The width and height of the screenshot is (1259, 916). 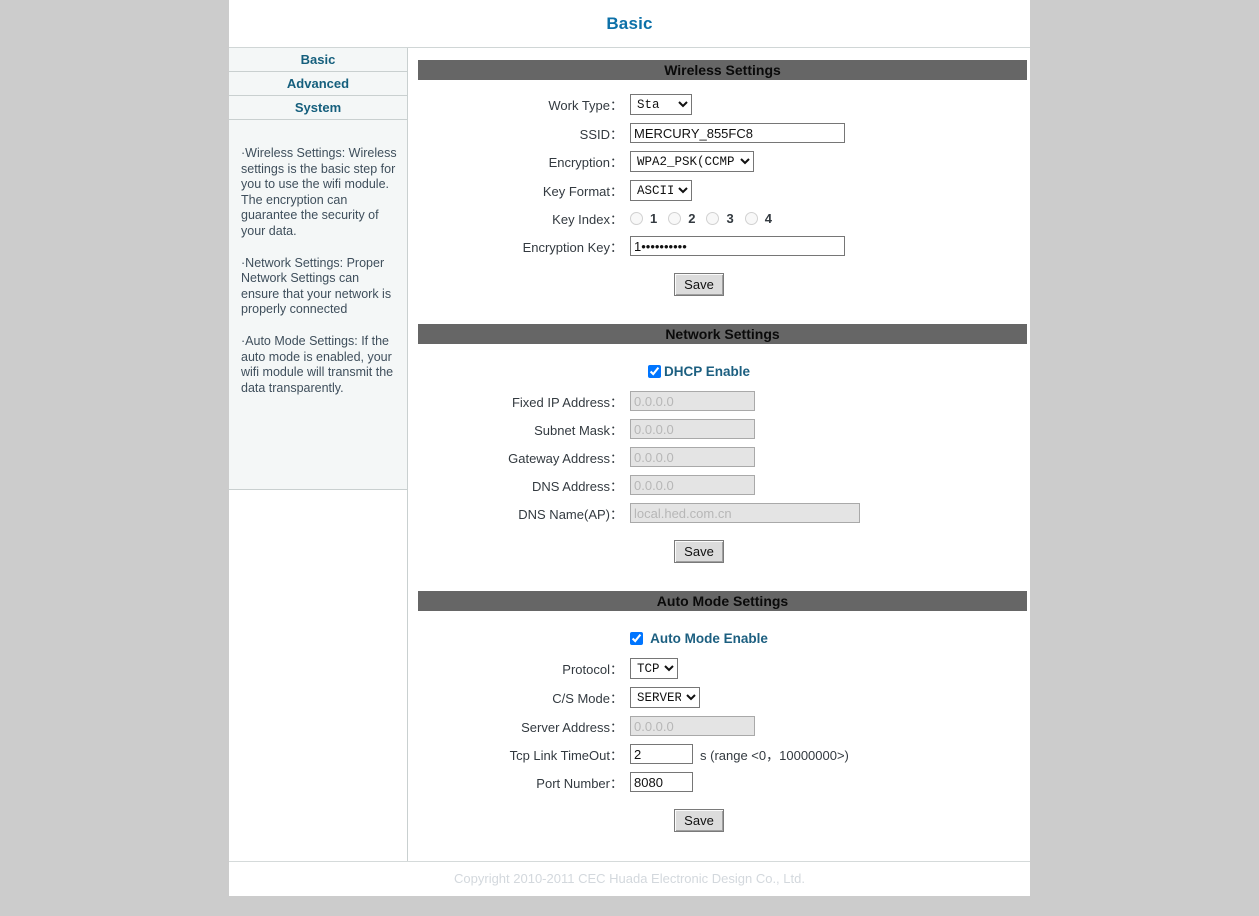 I want to click on key-index-label: Key Index：, so click(x=587, y=219).